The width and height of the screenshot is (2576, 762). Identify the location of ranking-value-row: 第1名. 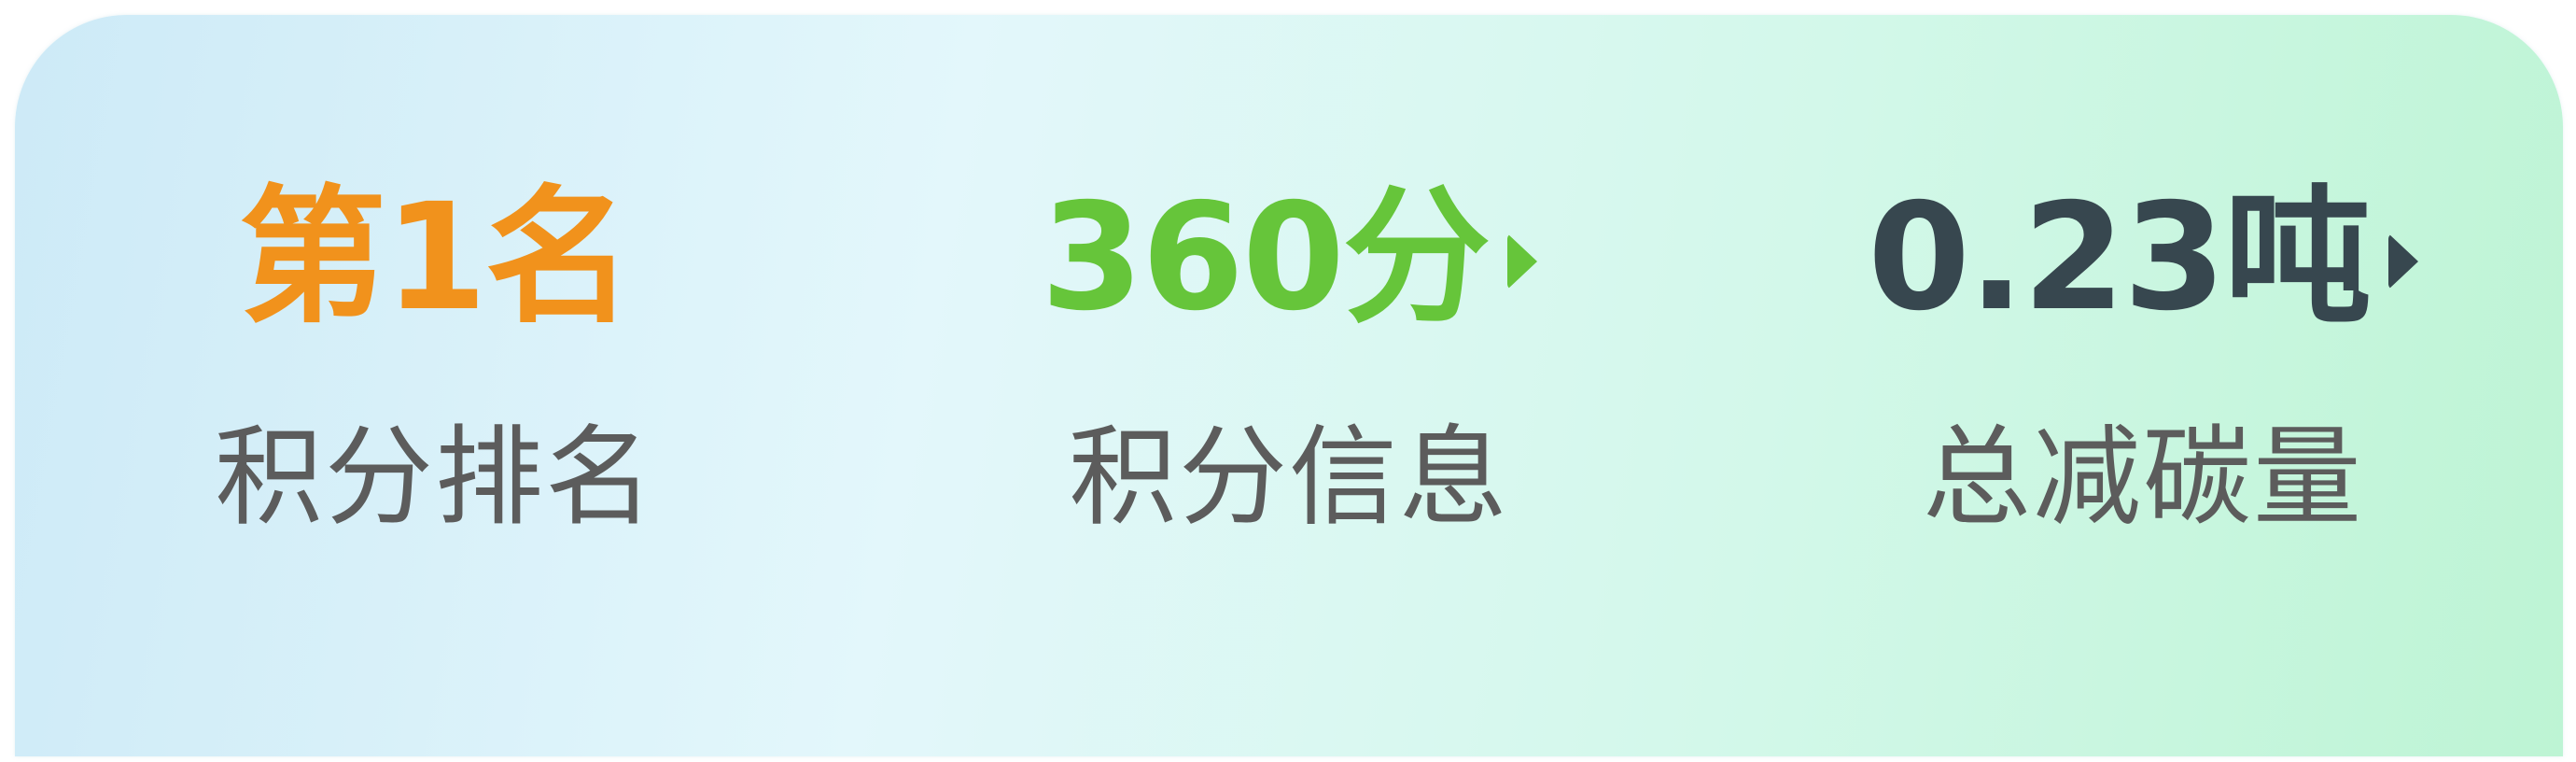
(435, 257).